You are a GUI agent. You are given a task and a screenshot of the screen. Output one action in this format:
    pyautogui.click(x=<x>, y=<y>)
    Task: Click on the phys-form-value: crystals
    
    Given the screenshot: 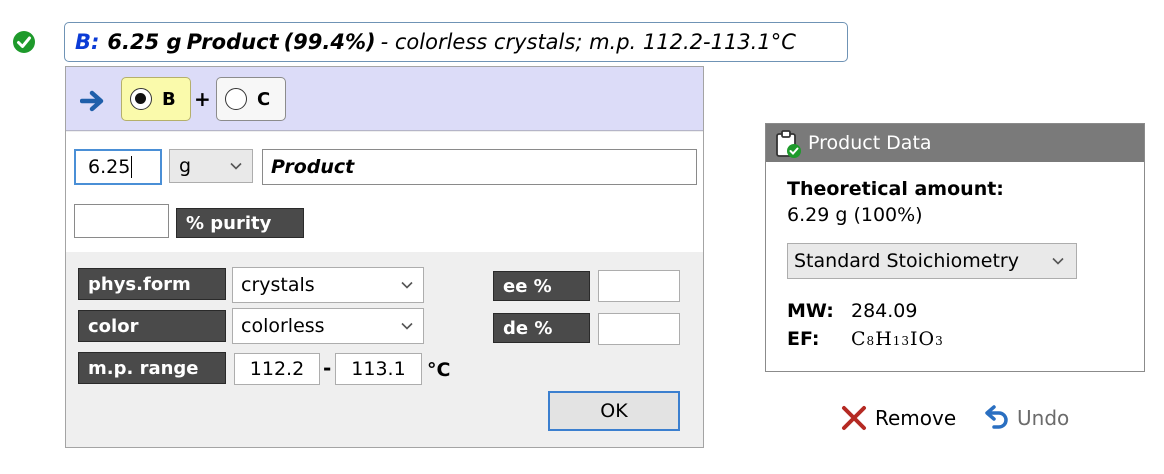 What is the action you would take?
    pyautogui.click(x=278, y=285)
    